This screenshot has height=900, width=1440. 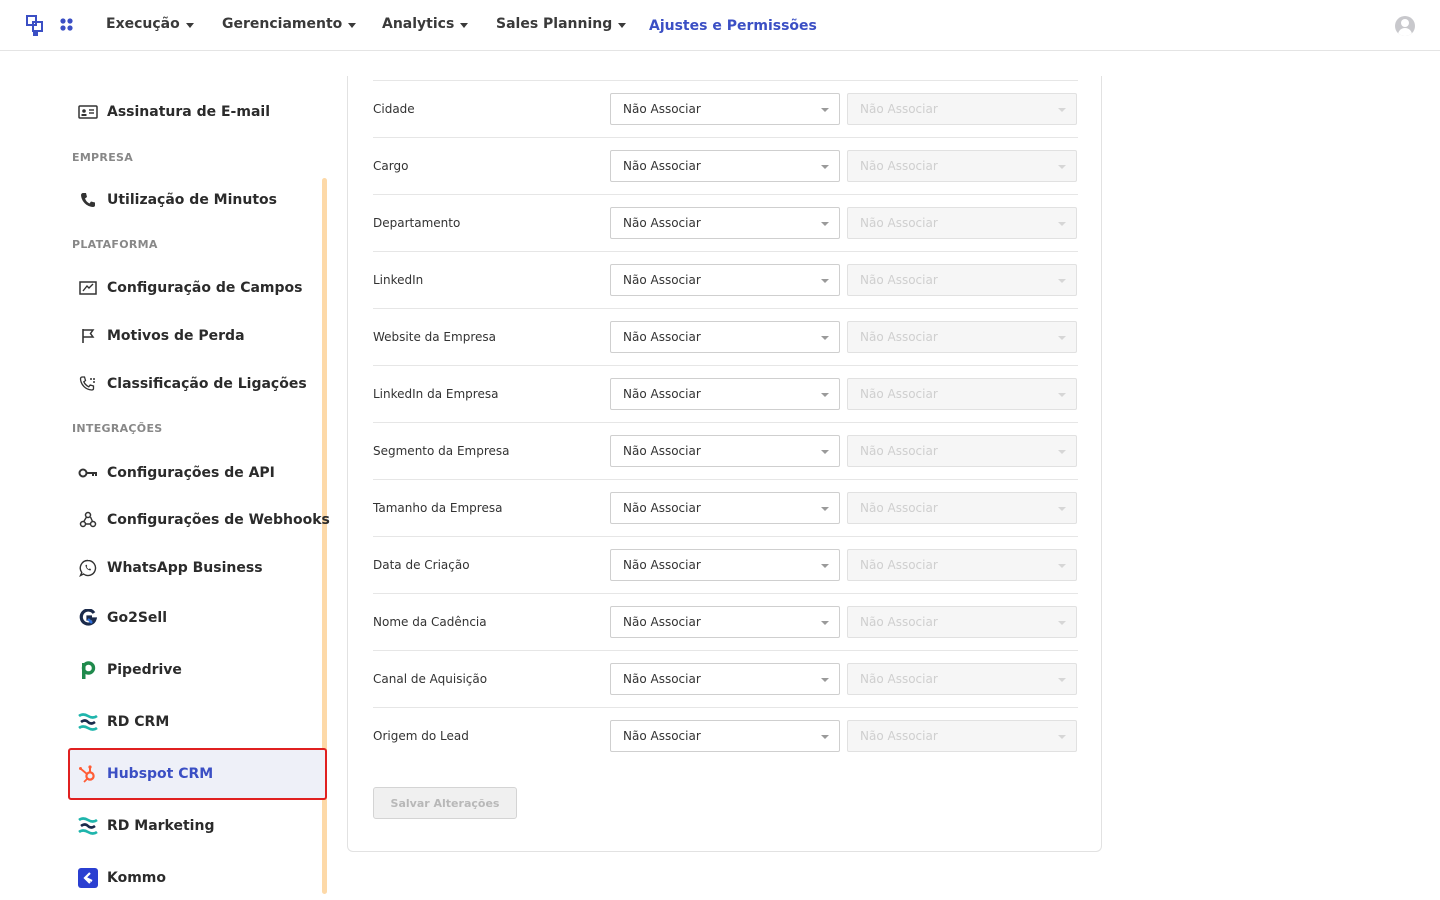 I want to click on sidebar-item-label: Configurações de API, so click(x=191, y=473).